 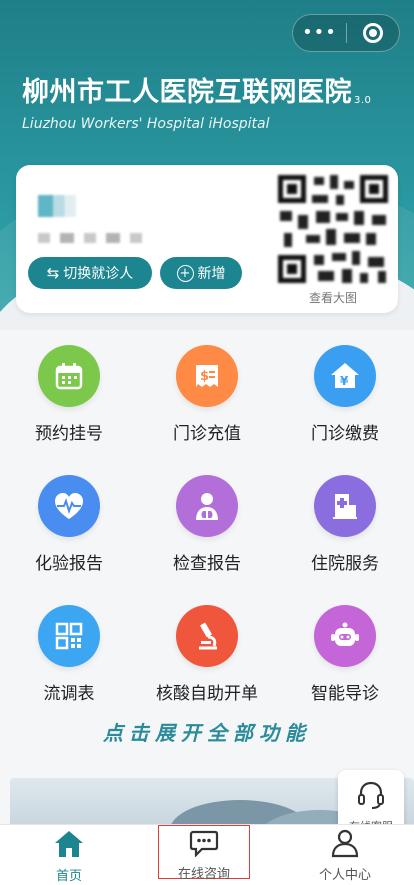 I want to click on service-label: 核酸自助开单, so click(x=207, y=694).